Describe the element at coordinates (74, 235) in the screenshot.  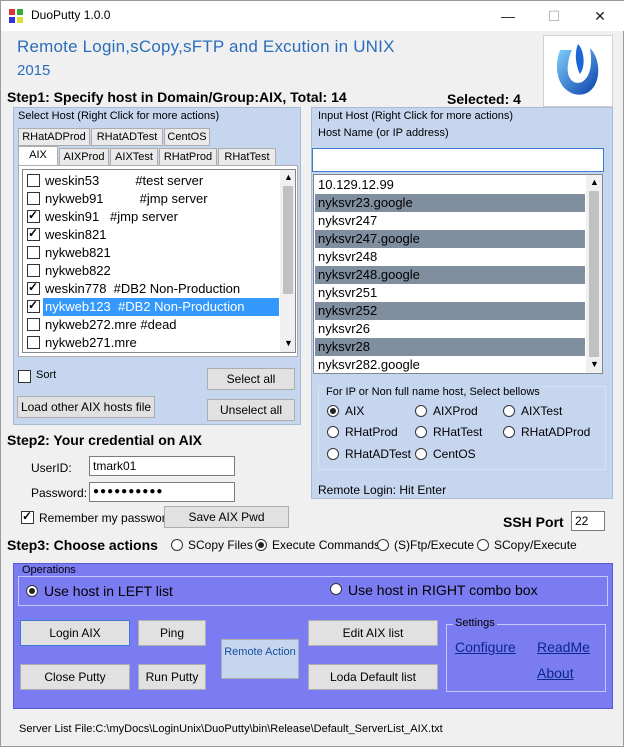
I see `host-list-item: weskin821` at that location.